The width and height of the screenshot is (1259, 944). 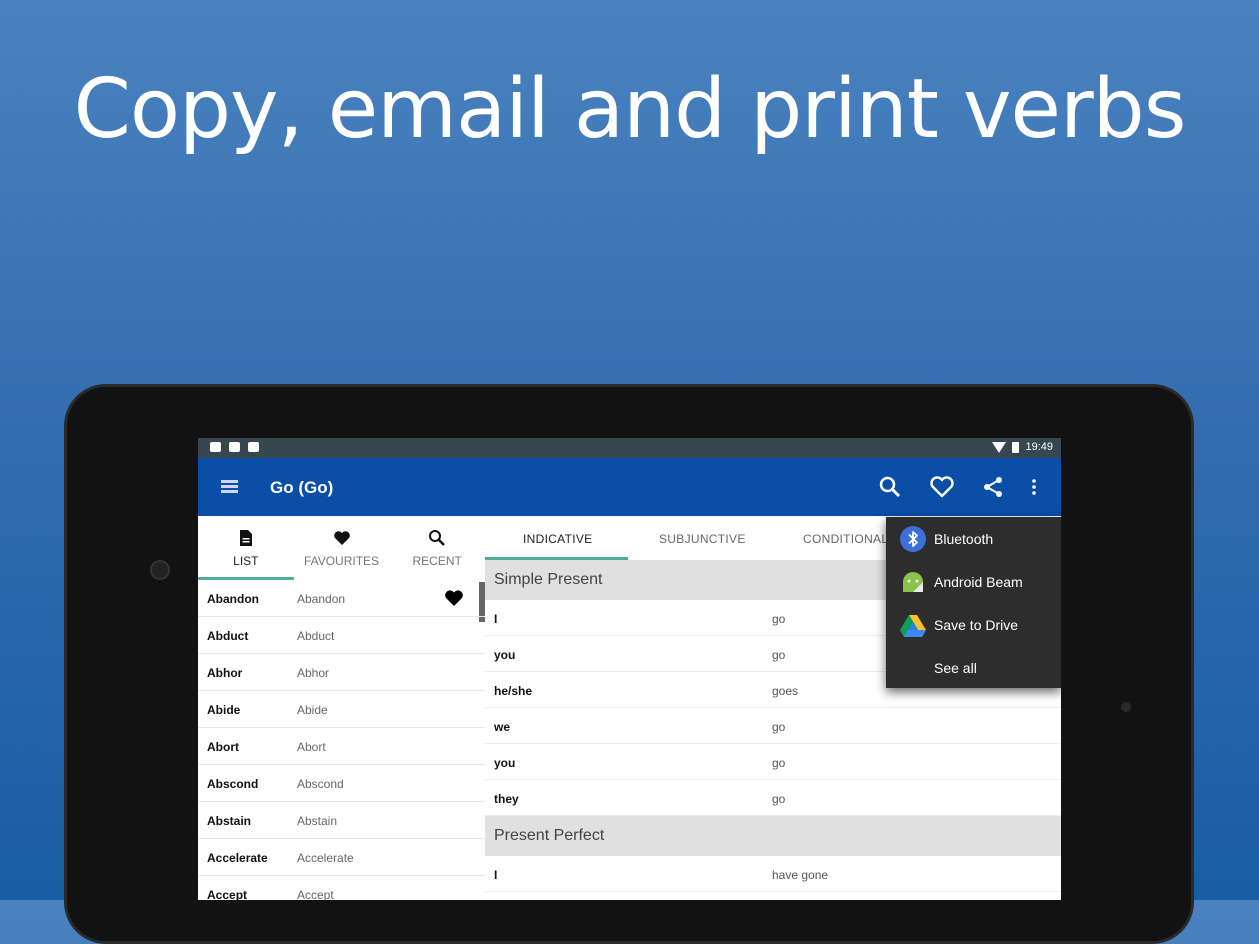 I want to click on status-time: 19:49, so click(x=1039, y=447).